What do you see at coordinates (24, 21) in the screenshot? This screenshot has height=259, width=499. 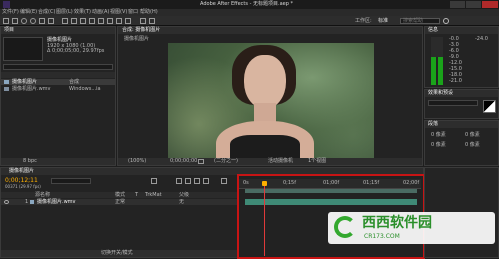 I see `zoom-tool-icon` at bounding box center [24, 21].